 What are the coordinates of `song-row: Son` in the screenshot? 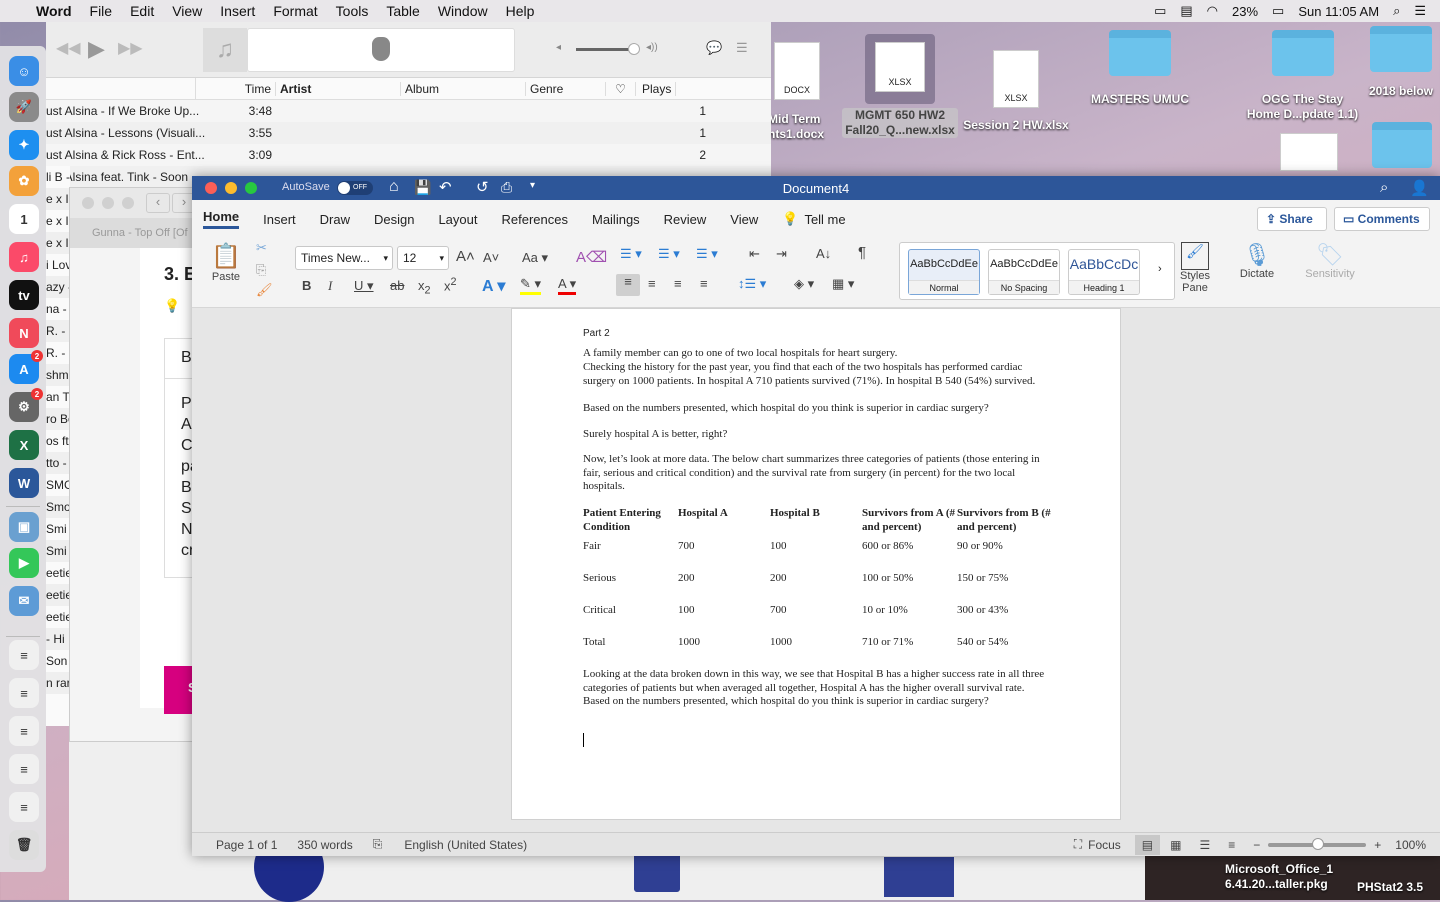 It's located at (58, 661).